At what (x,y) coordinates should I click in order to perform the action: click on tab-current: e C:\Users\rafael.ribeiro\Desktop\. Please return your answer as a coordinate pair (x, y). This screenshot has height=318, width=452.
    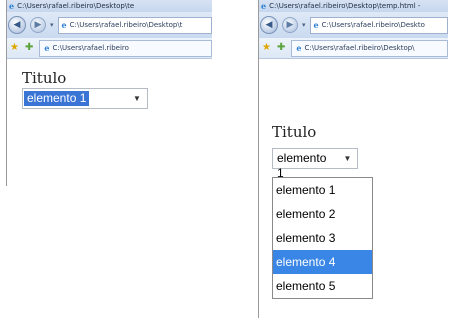
    Looking at the image, I should click on (369, 48).